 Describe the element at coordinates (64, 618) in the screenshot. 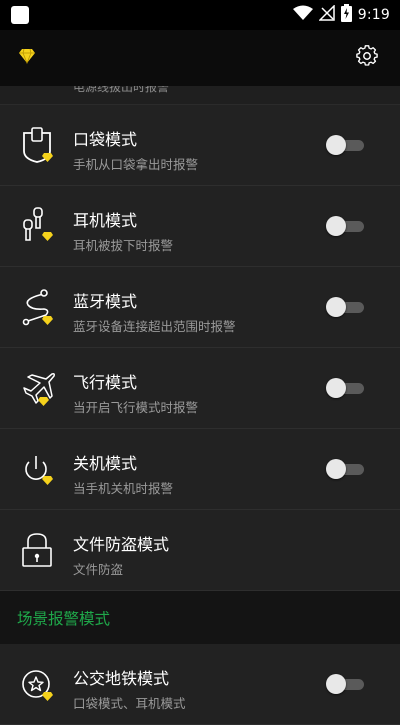

I see `section-title: 场景报警模式` at that location.